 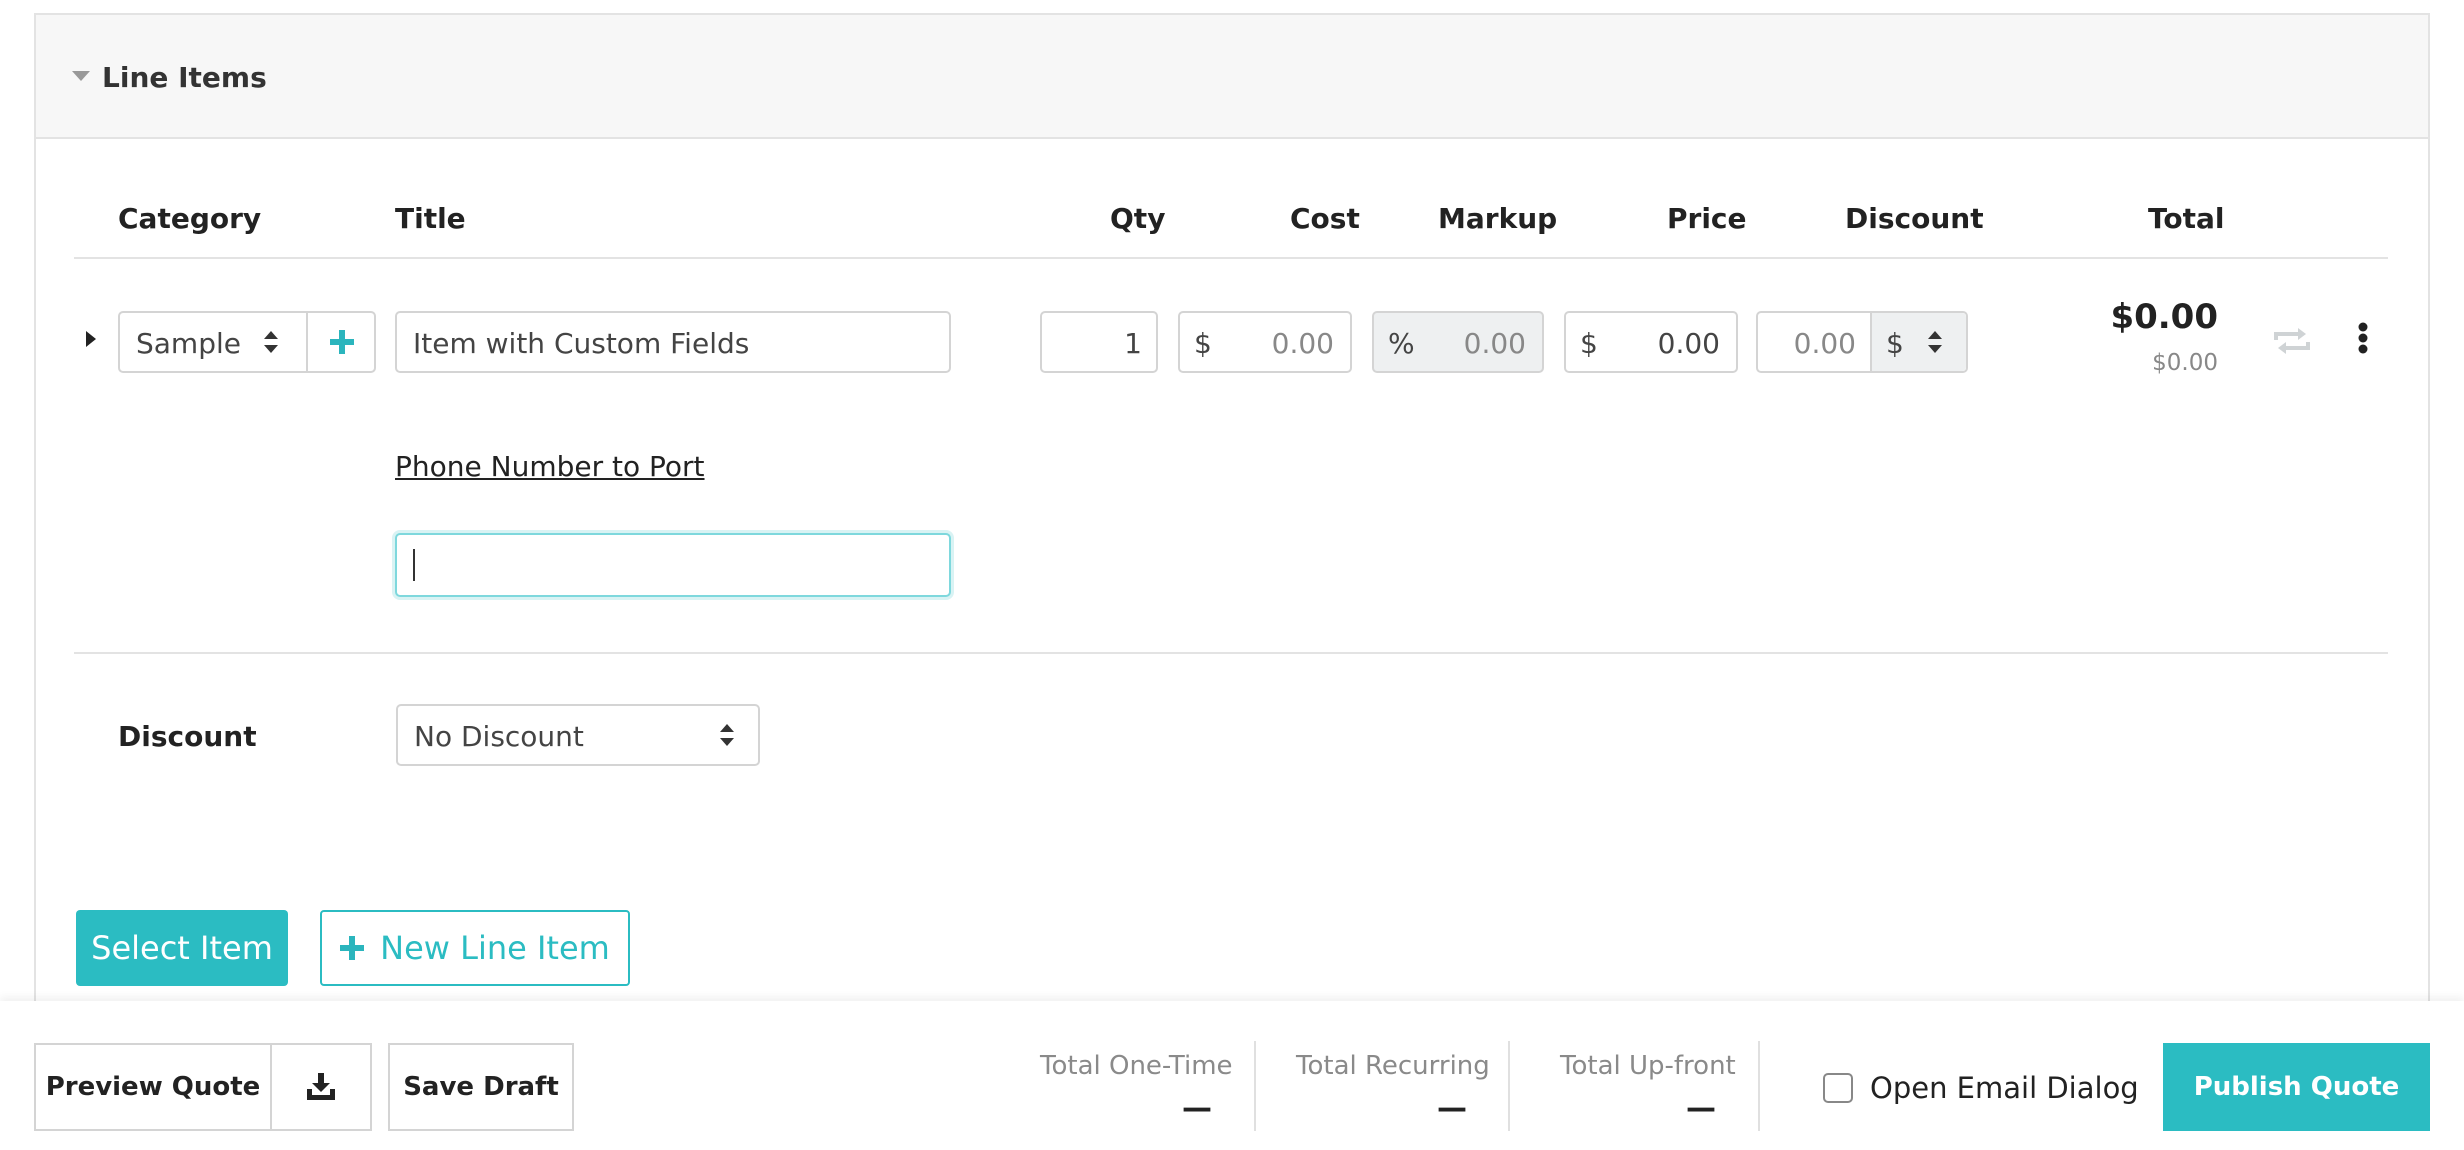 What do you see at coordinates (2186, 218) in the screenshot?
I see `column-header-total: Total` at bounding box center [2186, 218].